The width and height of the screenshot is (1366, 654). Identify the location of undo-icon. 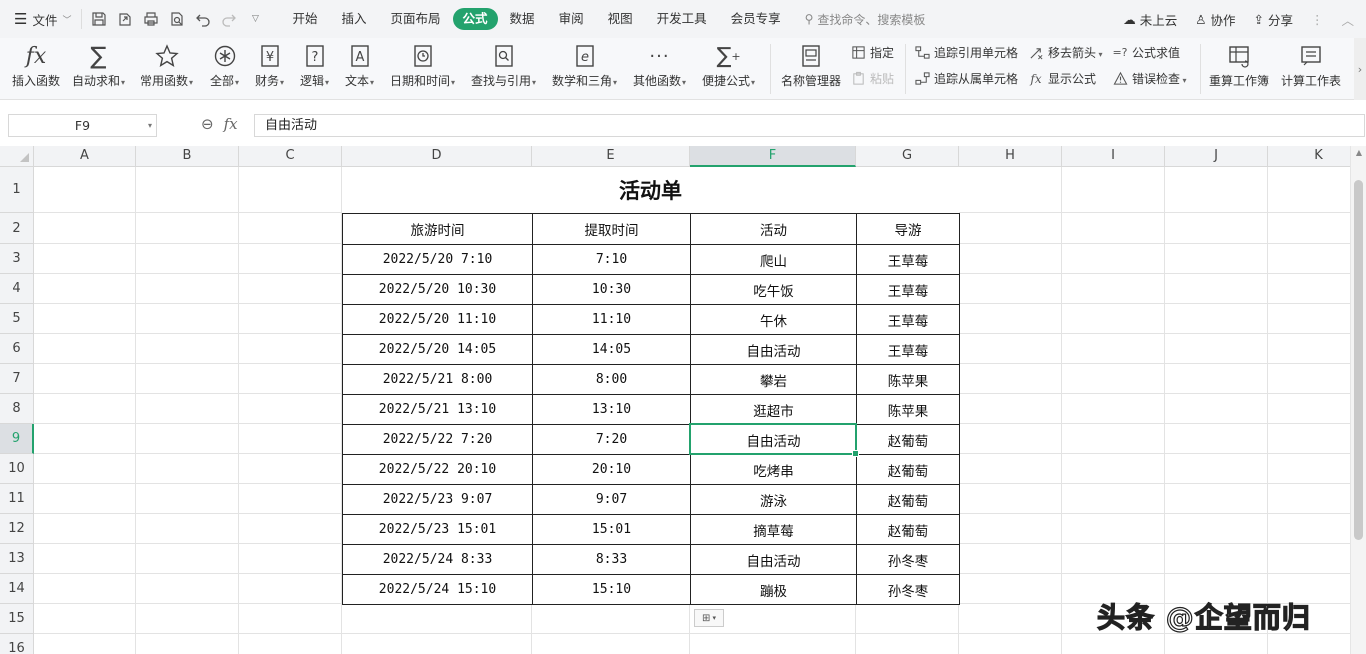
(203, 19).